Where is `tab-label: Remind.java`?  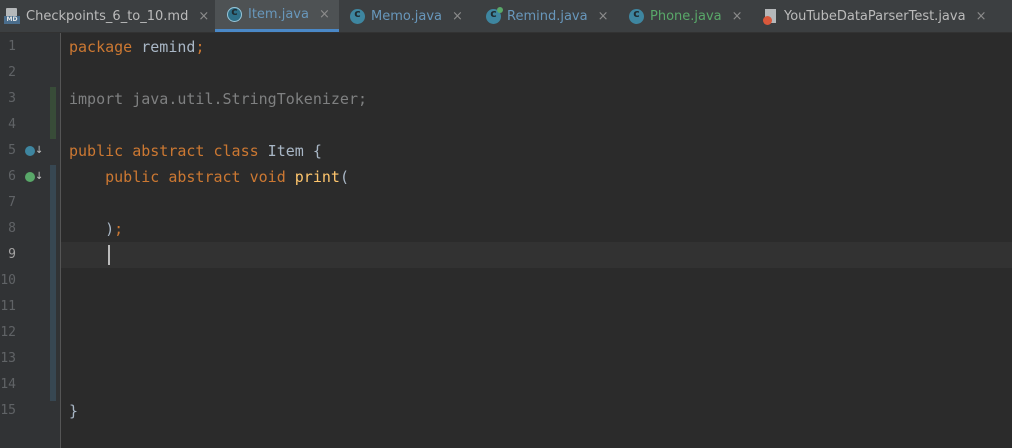
tab-label: Remind.java is located at coordinates (547, 16).